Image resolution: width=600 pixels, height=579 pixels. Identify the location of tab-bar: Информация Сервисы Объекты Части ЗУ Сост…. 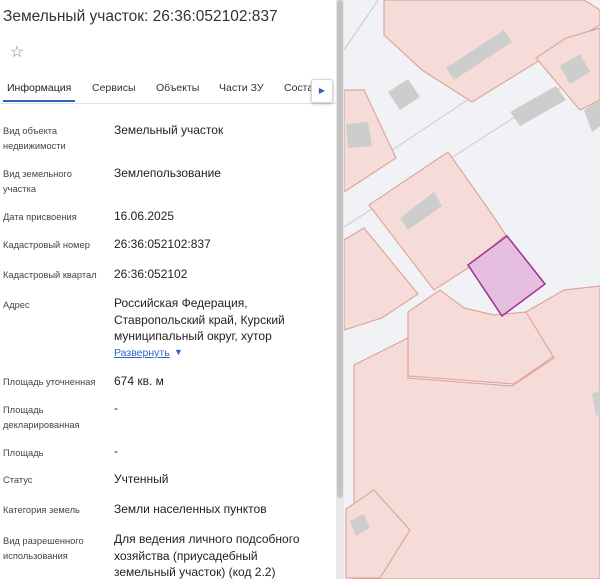
(168, 90).